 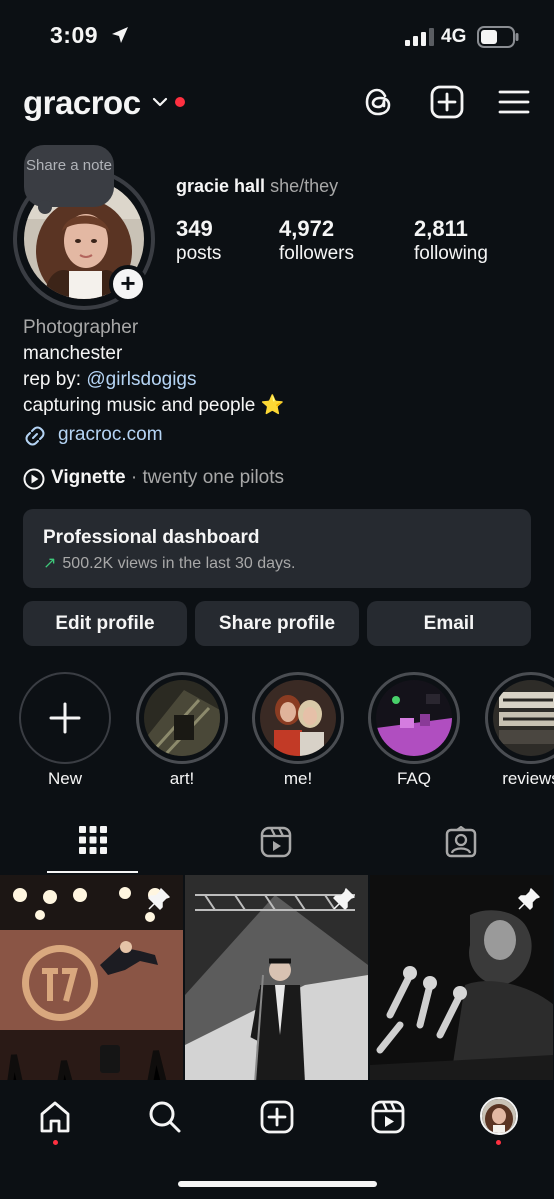 I want to click on share-profile-button: Share profile, so click(x=277, y=623).